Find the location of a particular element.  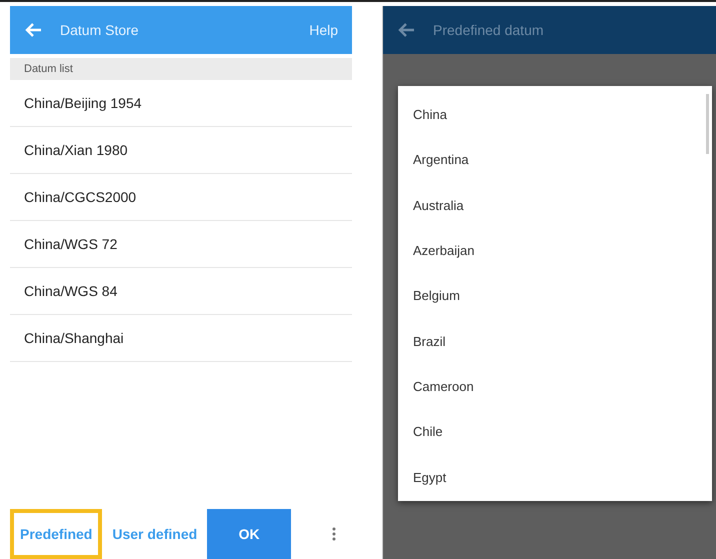

dropdown-option: Argentina is located at coordinates (555, 160).